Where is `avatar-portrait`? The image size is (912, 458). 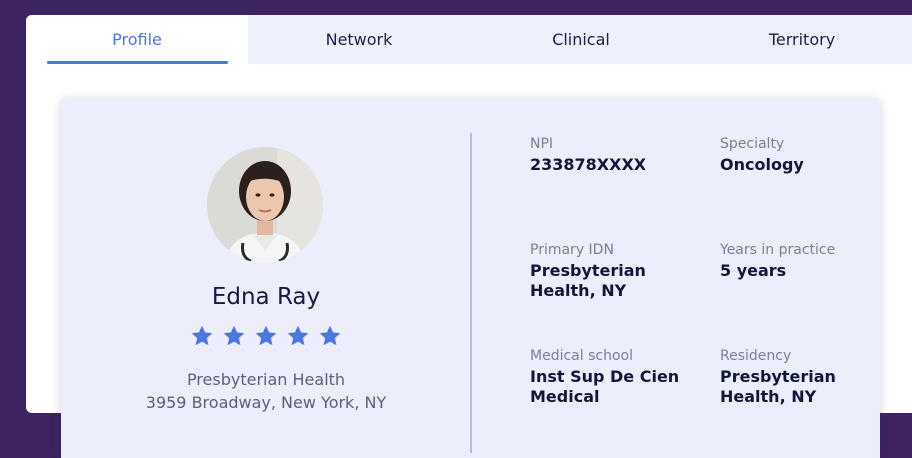
avatar-portrait is located at coordinates (265, 205).